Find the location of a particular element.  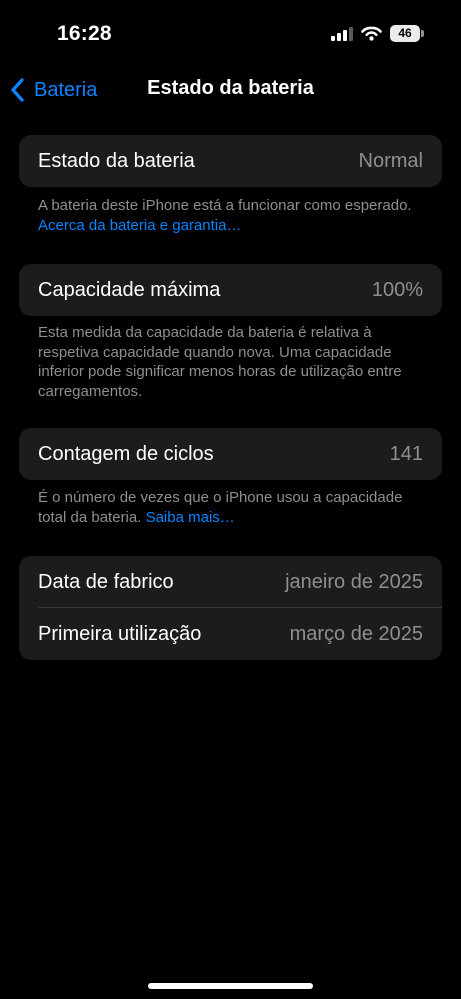

battery-percent: 46 is located at coordinates (405, 33).